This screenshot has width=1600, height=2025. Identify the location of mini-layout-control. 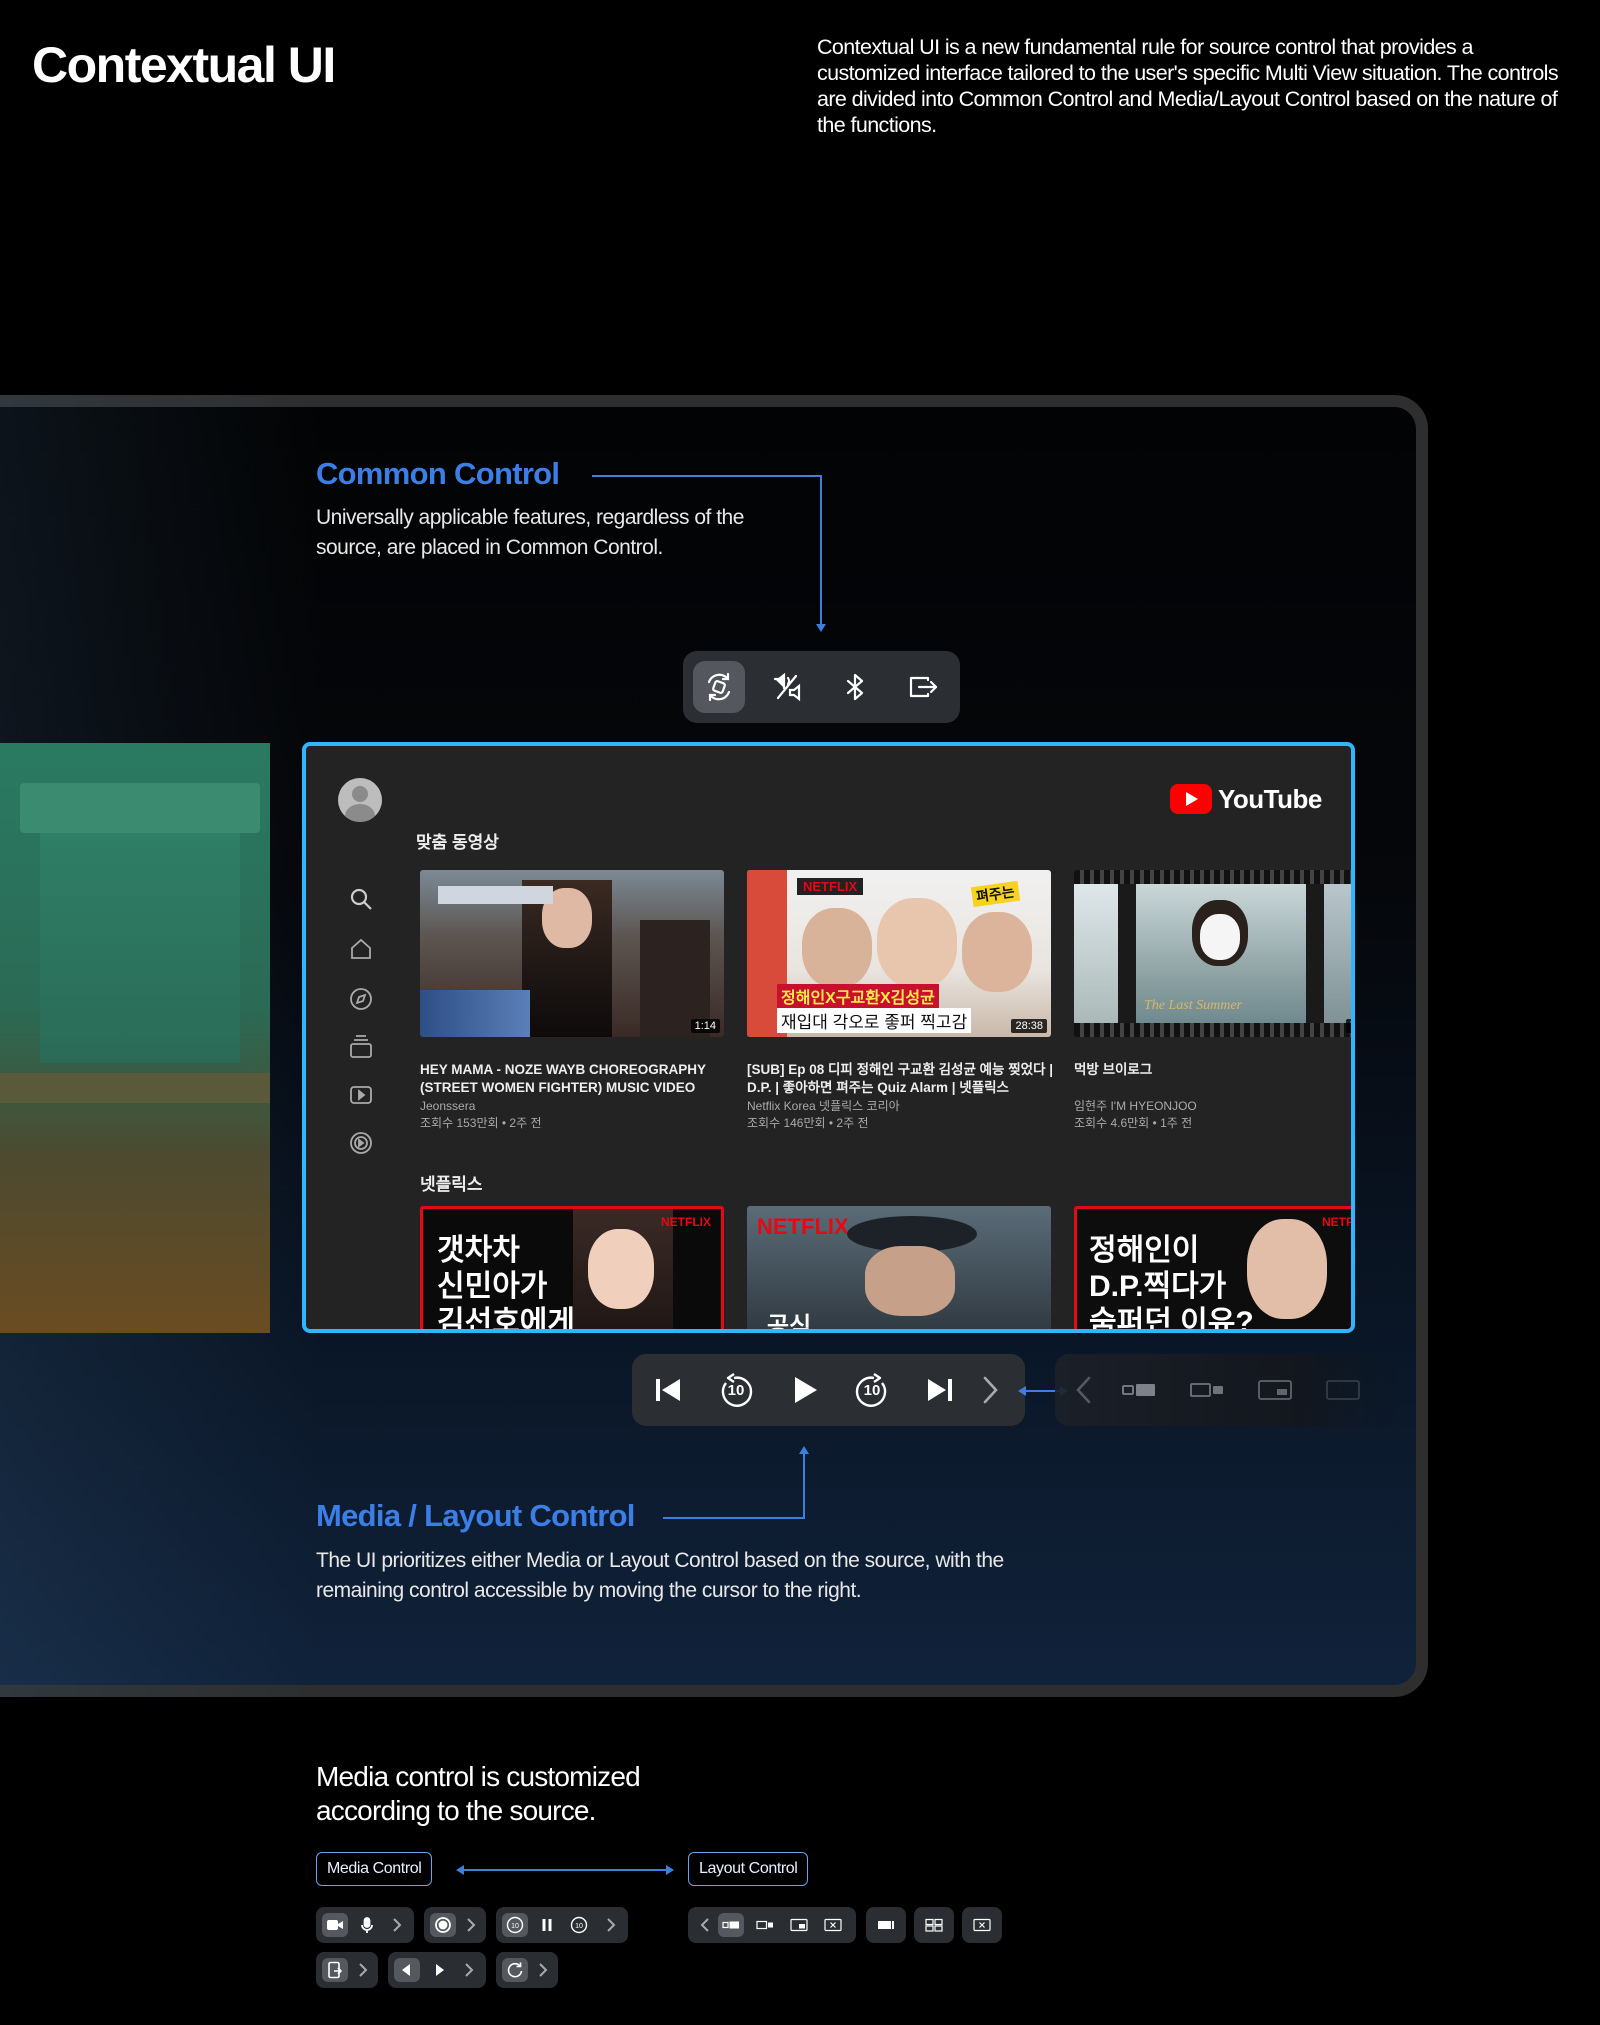
(772, 1925).